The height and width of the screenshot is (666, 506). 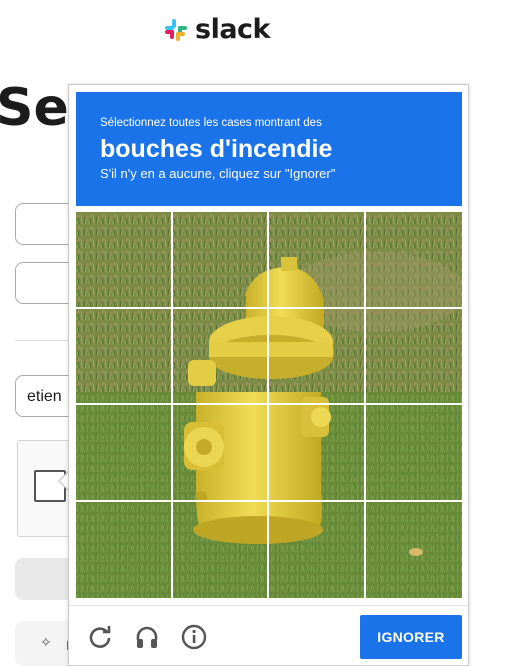 What do you see at coordinates (176, 29) in the screenshot?
I see `slack-hash-icon` at bounding box center [176, 29].